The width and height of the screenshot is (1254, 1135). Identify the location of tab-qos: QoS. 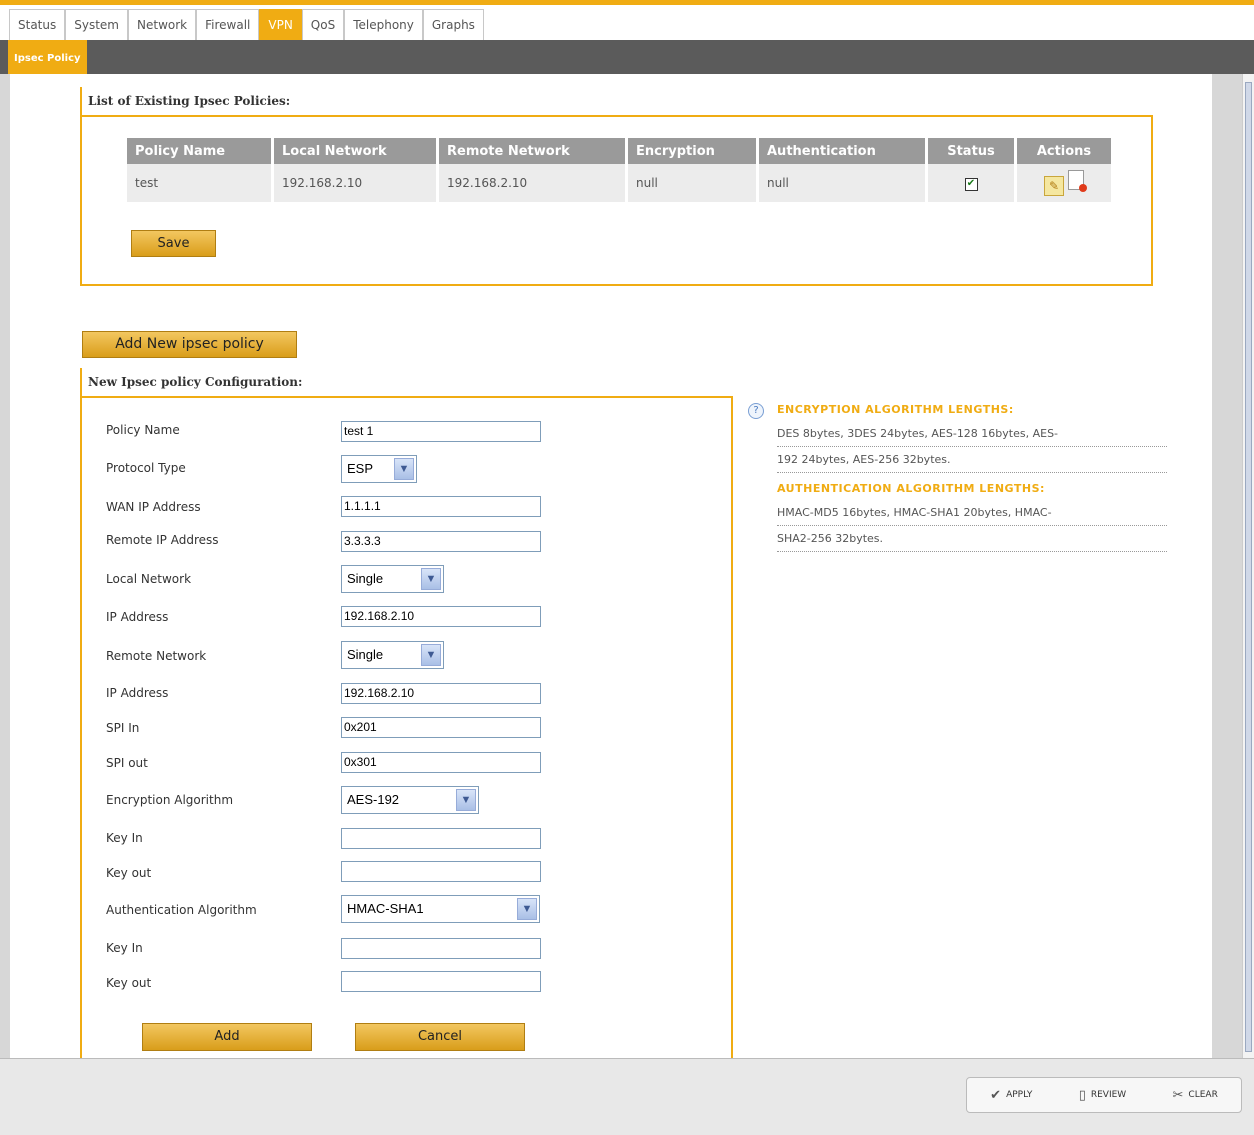
(323, 24).